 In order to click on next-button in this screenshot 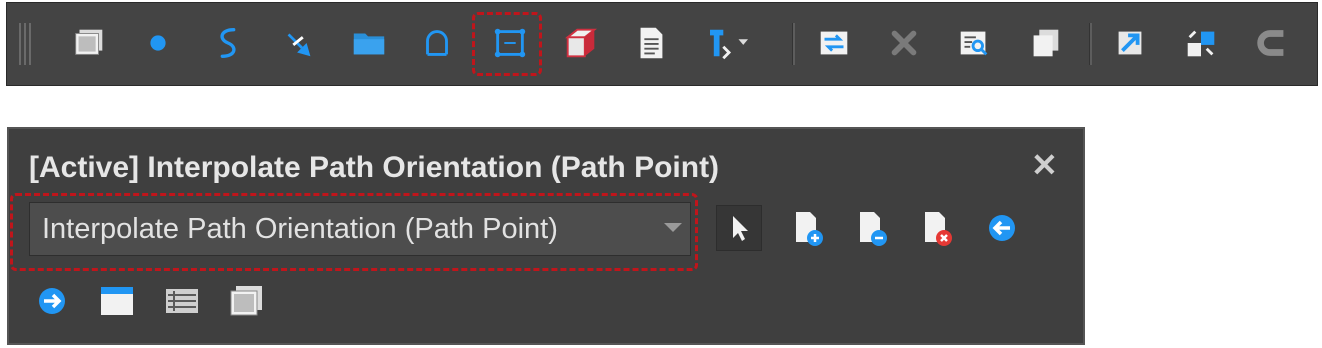, I will do `click(52, 301)`.